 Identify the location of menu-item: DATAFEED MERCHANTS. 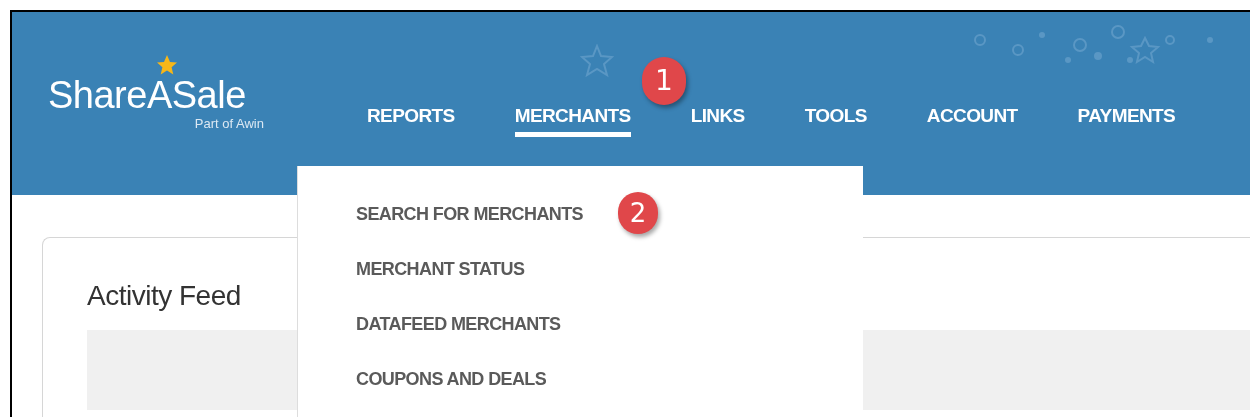
(458, 324).